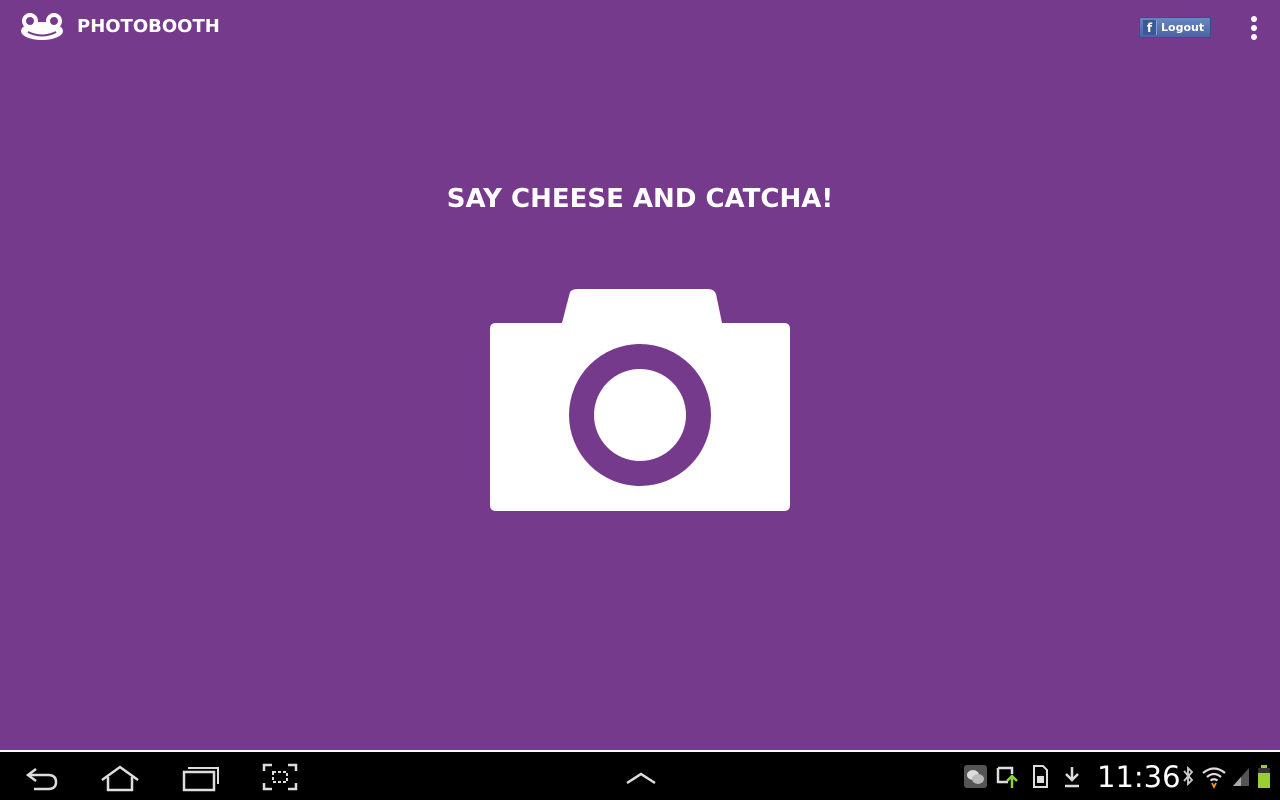 The width and height of the screenshot is (1280, 800). Describe the element at coordinates (1009, 776) in the screenshot. I see `sync-icon` at that location.